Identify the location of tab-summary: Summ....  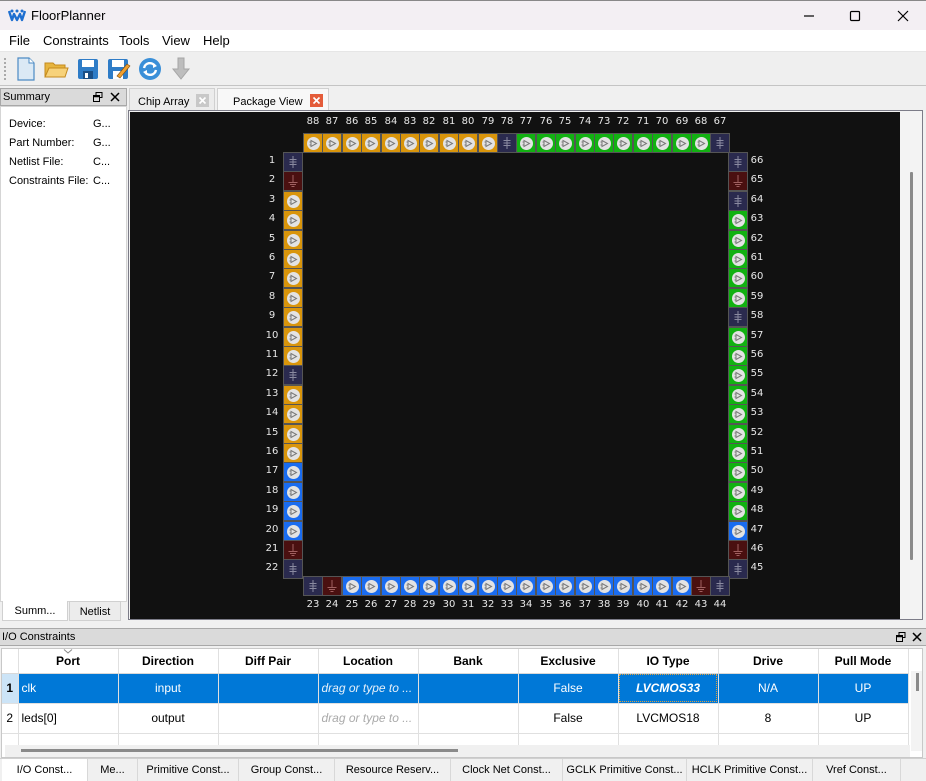
(35, 611).